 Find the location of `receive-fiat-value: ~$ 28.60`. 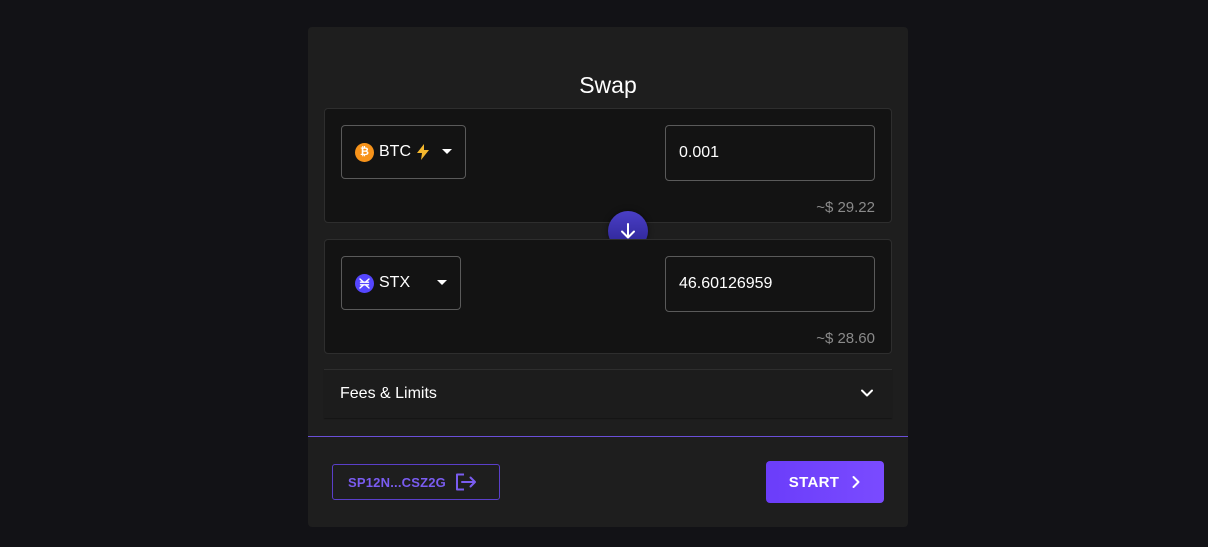

receive-fiat-value: ~$ 28.60 is located at coordinates (845, 338).